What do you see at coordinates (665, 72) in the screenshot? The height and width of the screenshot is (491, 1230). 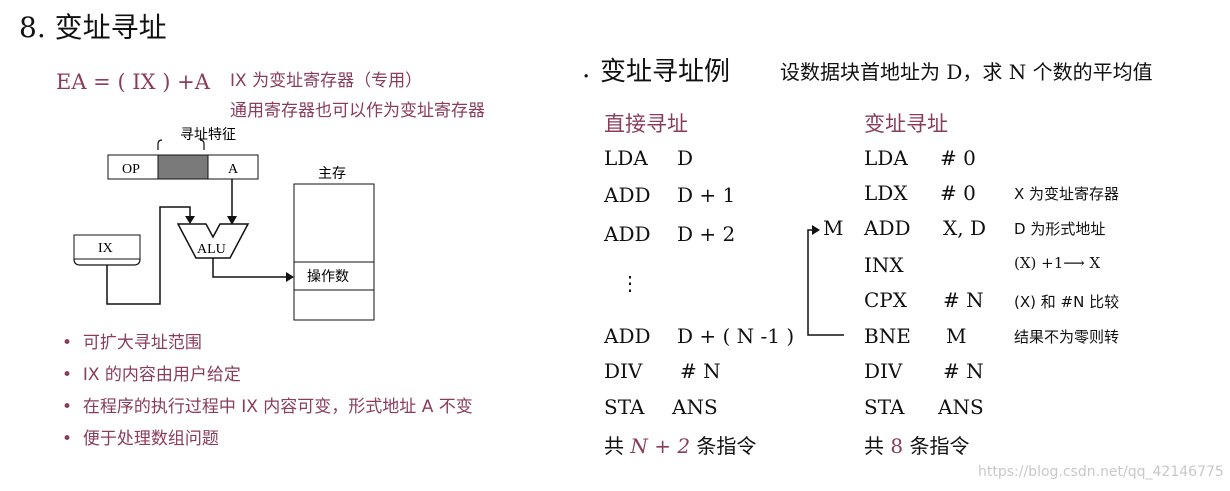 I see `example-title: 变址寻址例` at bounding box center [665, 72].